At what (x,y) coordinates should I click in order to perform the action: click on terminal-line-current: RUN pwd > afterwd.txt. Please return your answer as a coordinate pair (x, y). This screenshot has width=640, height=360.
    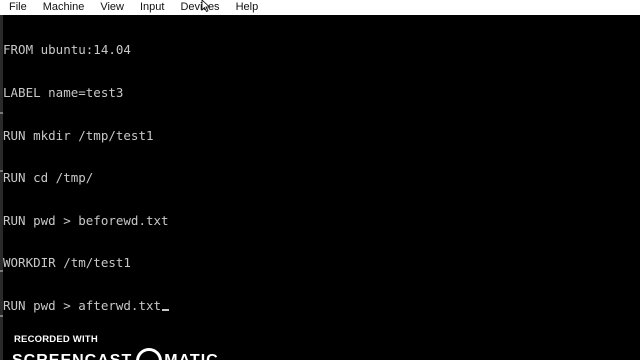
    Looking at the image, I should click on (321, 305).